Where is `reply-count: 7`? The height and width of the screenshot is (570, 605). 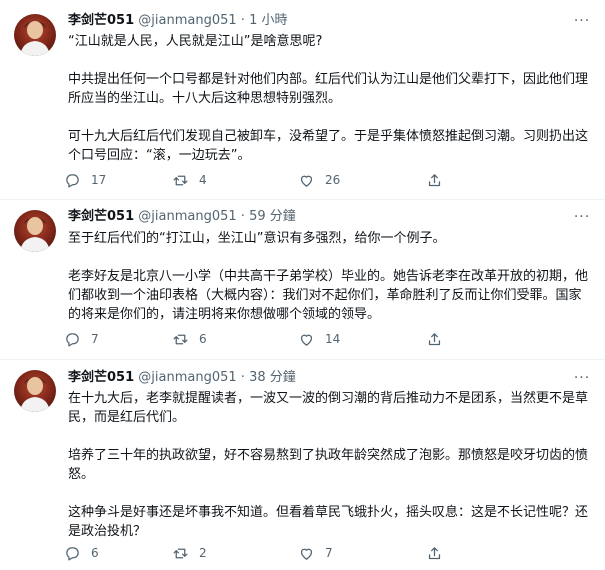
reply-count: 7 is located at coordinates (95, 339).